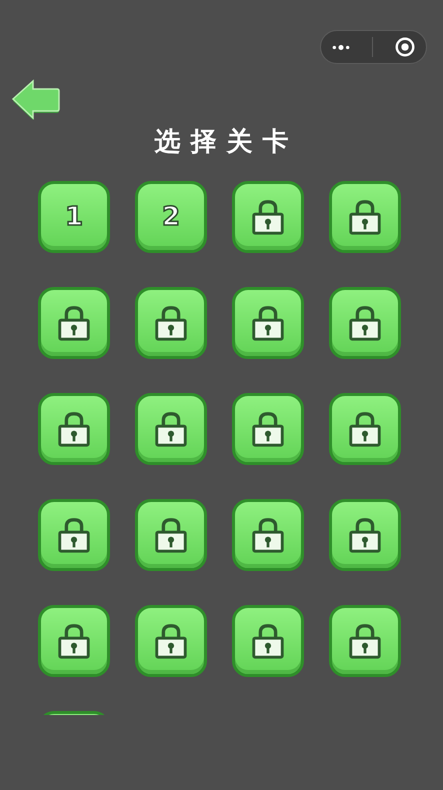 The image size is (443, 790). I want to click on back-arrow-icon, so click(36, 99).